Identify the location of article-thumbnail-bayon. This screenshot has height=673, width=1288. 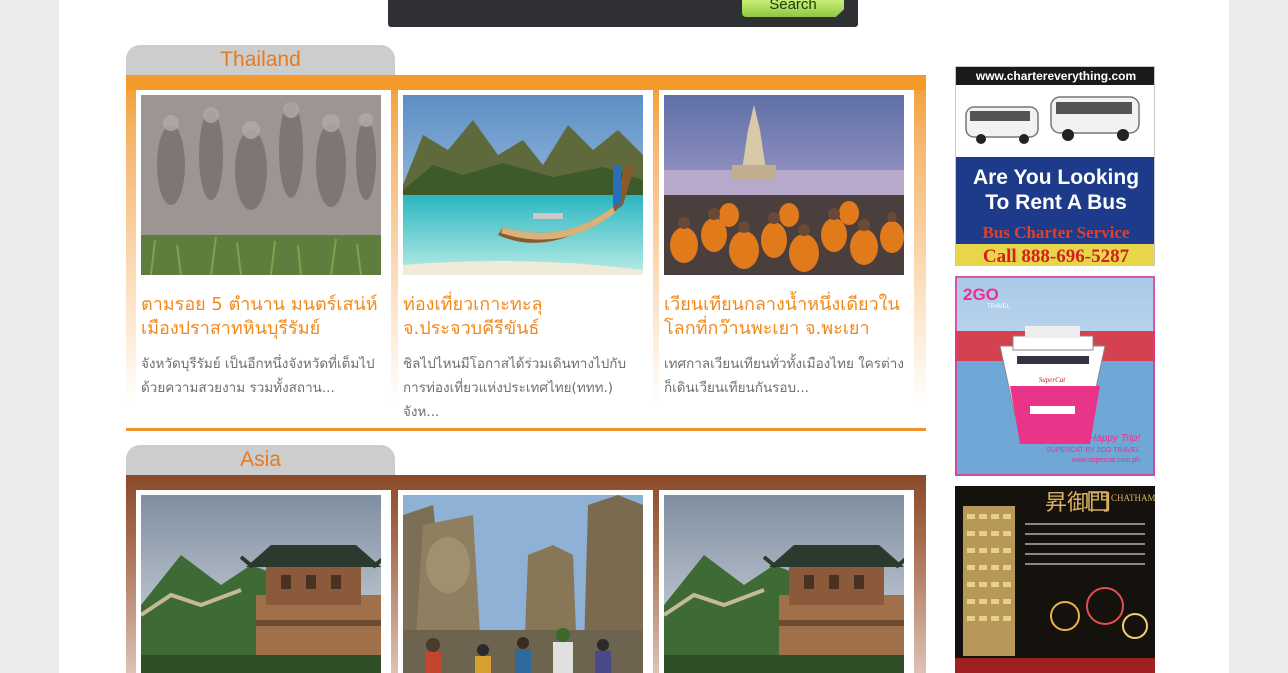
(523, 584).